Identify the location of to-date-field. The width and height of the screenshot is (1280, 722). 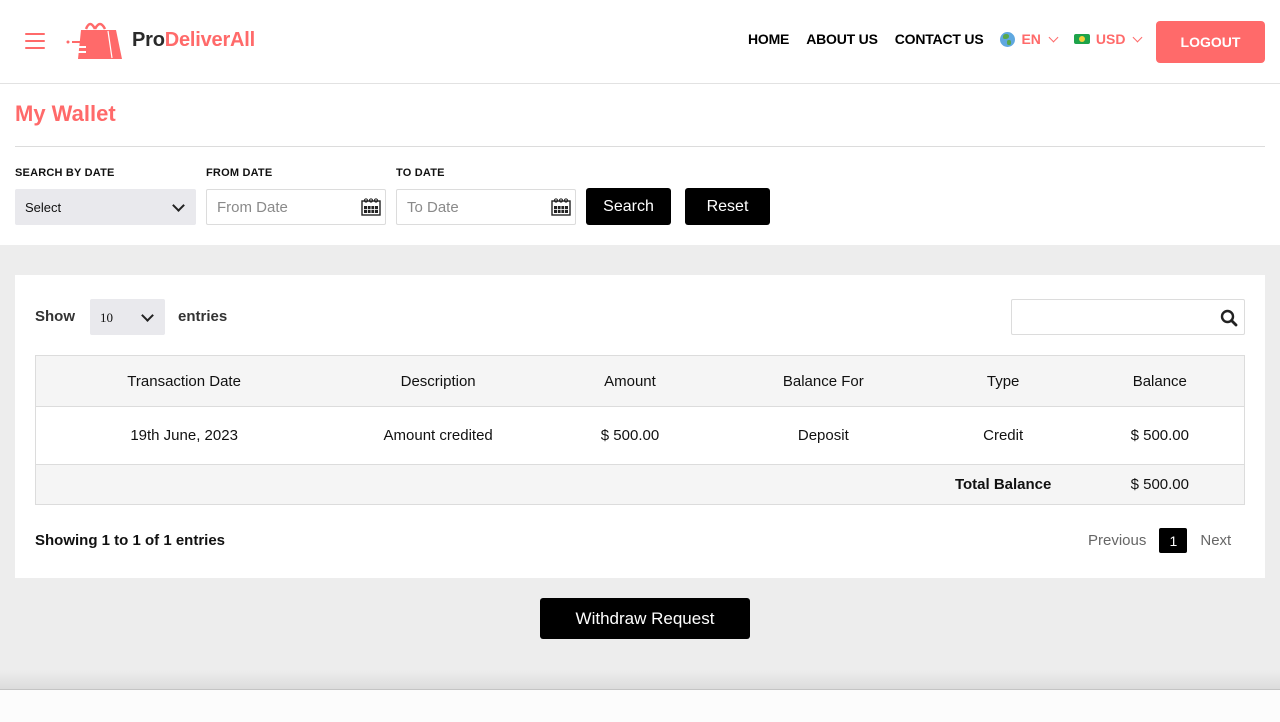
(486, 207).